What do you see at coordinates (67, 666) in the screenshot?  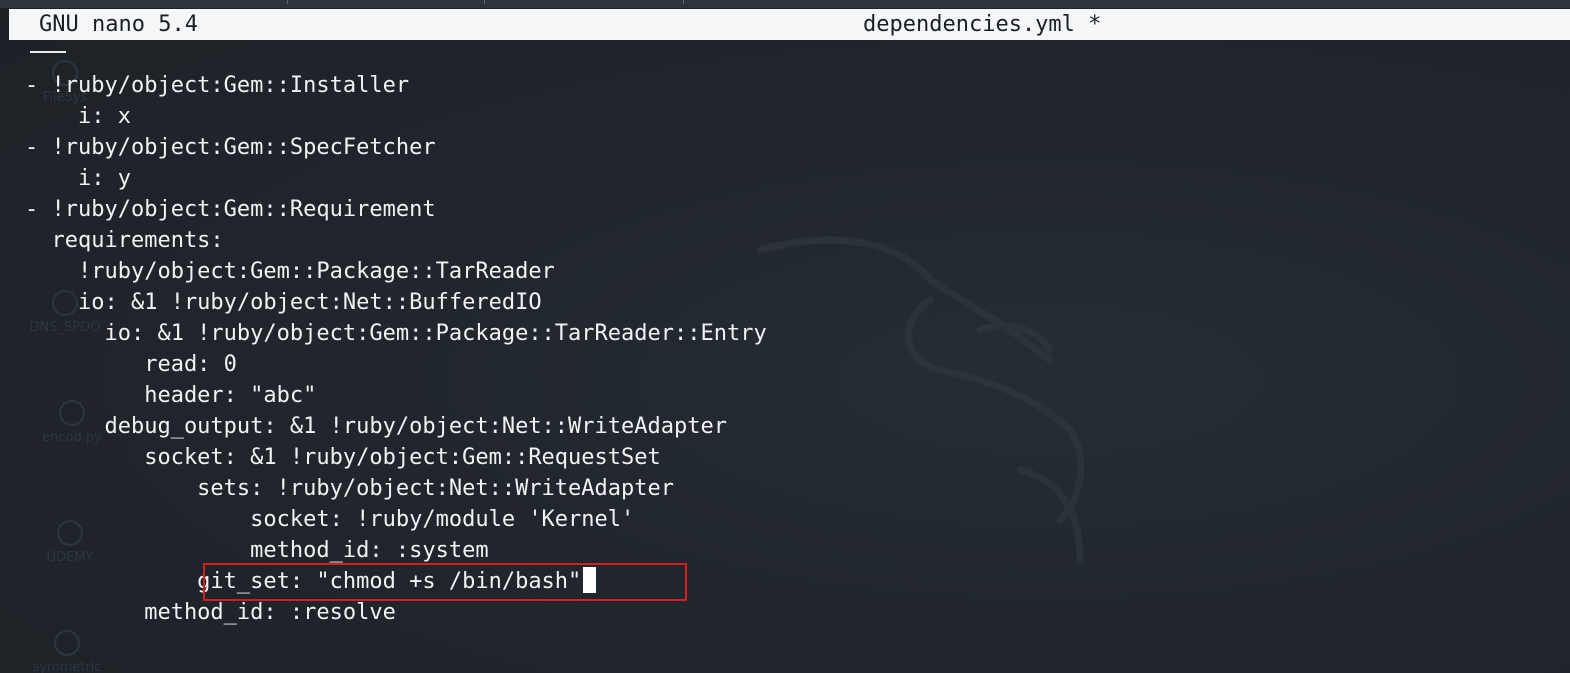 I see `desktop-icon-label: symmetric` at bounding box center [67, 666].